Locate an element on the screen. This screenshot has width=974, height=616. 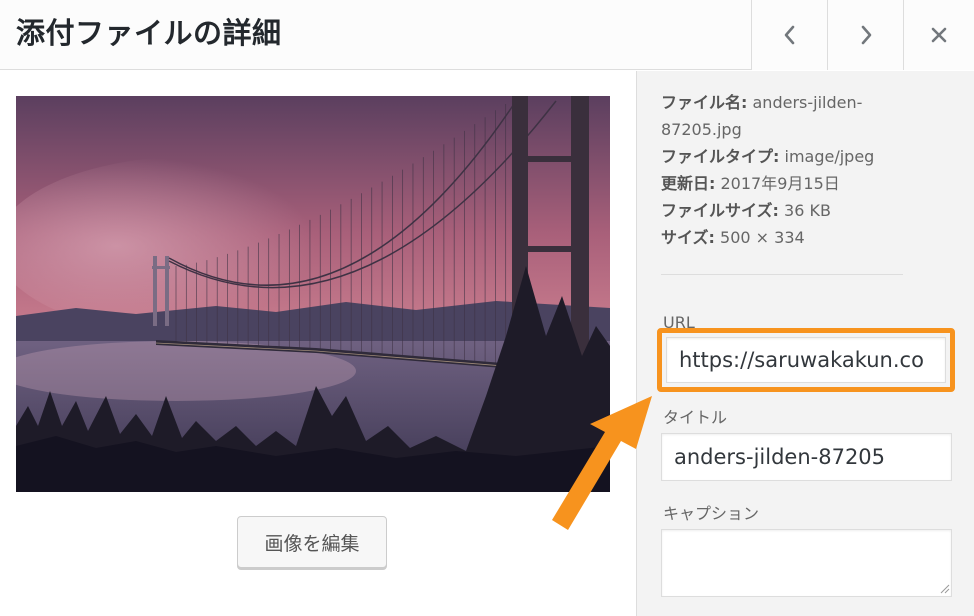
resize-handle-icon is located at coordinates (944, 588).